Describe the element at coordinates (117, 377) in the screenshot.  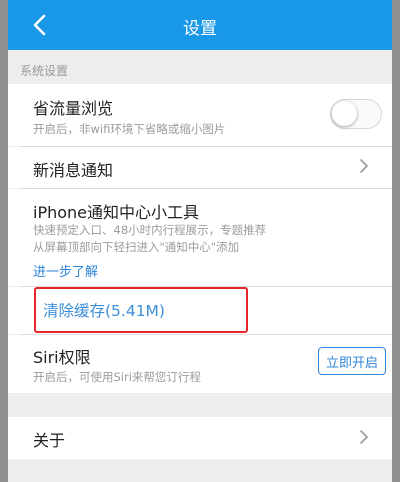
I see `siri-desc: 开启后，可使用Siri来帮您订行程` at that location.